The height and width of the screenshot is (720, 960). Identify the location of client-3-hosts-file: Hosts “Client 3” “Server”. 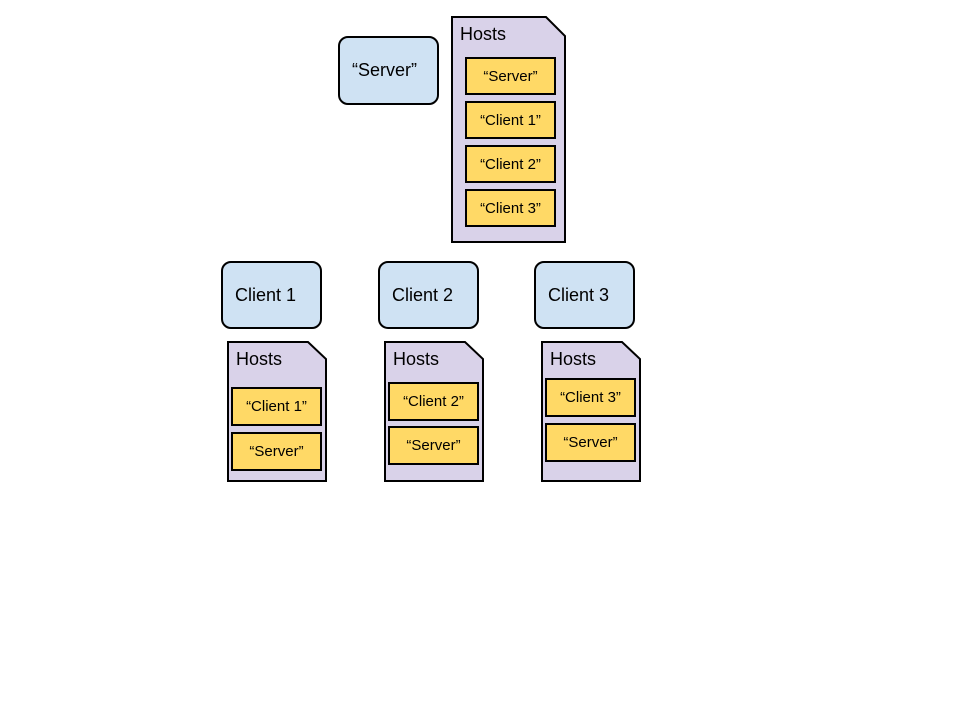
(591, 411).